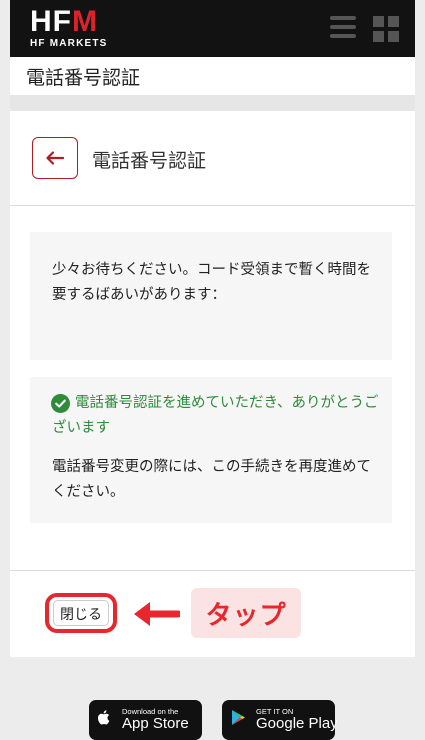 This screenshot has height=740, width=425. I want to click on close-button-label: 閉じる, so click(81, 615).